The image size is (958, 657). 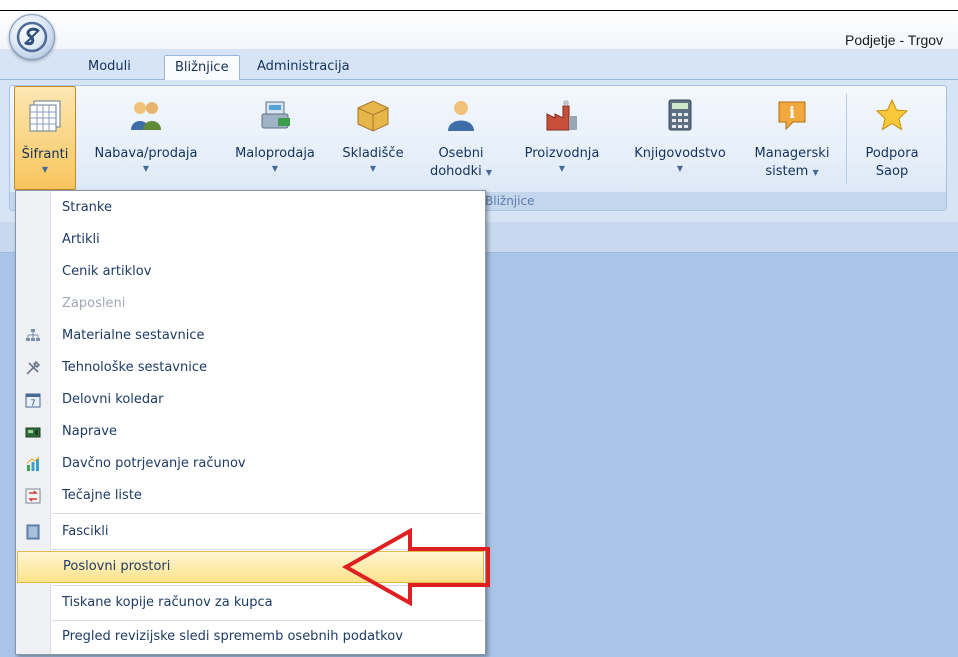 What do you see at coordinates (680, 115) in the screenshot?
I see `calculator-icon` at bounding box center [680, 115].